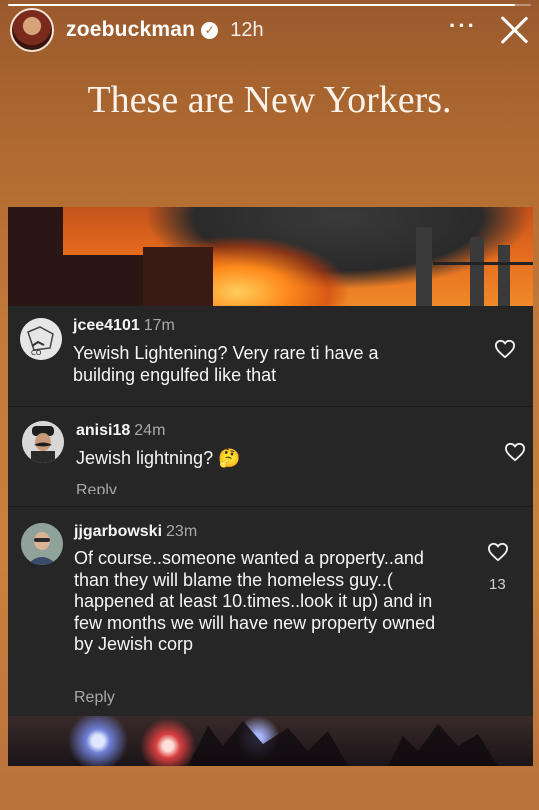  Describe the element at coordinates (182, 531) in the screenshot. I see `comment-time: 23m` at that location.